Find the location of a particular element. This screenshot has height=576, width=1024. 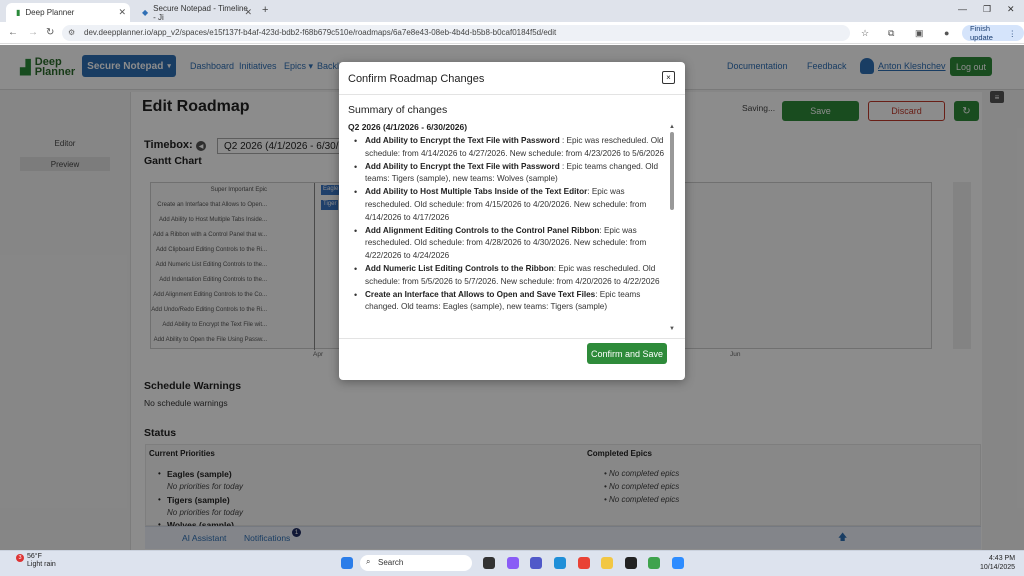

edge-icon is located at coordinates (560, 563).